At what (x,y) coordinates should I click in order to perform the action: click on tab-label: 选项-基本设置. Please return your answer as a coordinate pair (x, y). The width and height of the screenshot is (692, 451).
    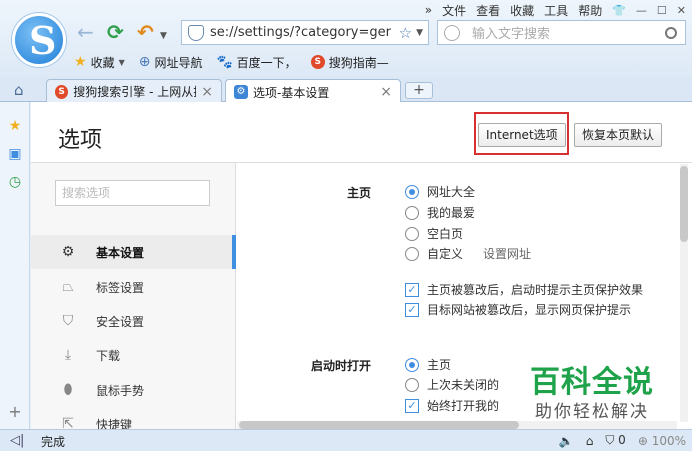
    Looking at the image, I should click on (291, 92).